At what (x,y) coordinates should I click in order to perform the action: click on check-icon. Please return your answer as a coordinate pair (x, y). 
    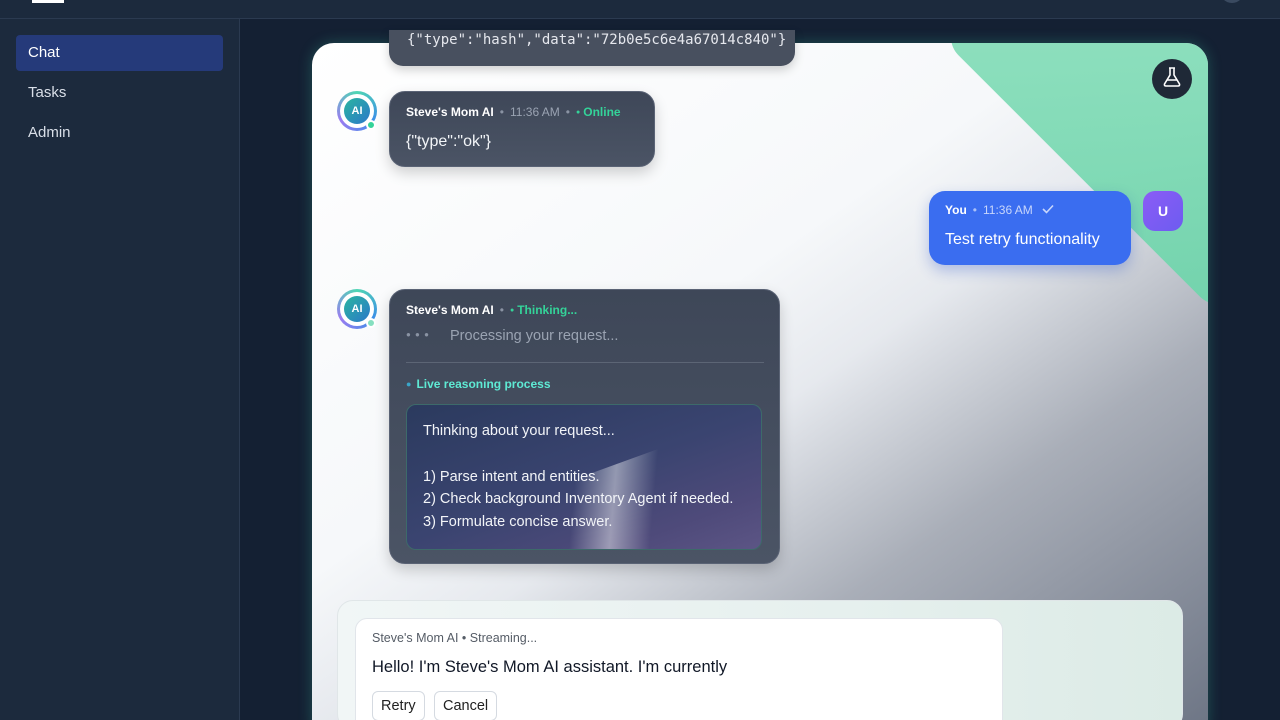
    Looking at the image, I should click on (1048, 210).